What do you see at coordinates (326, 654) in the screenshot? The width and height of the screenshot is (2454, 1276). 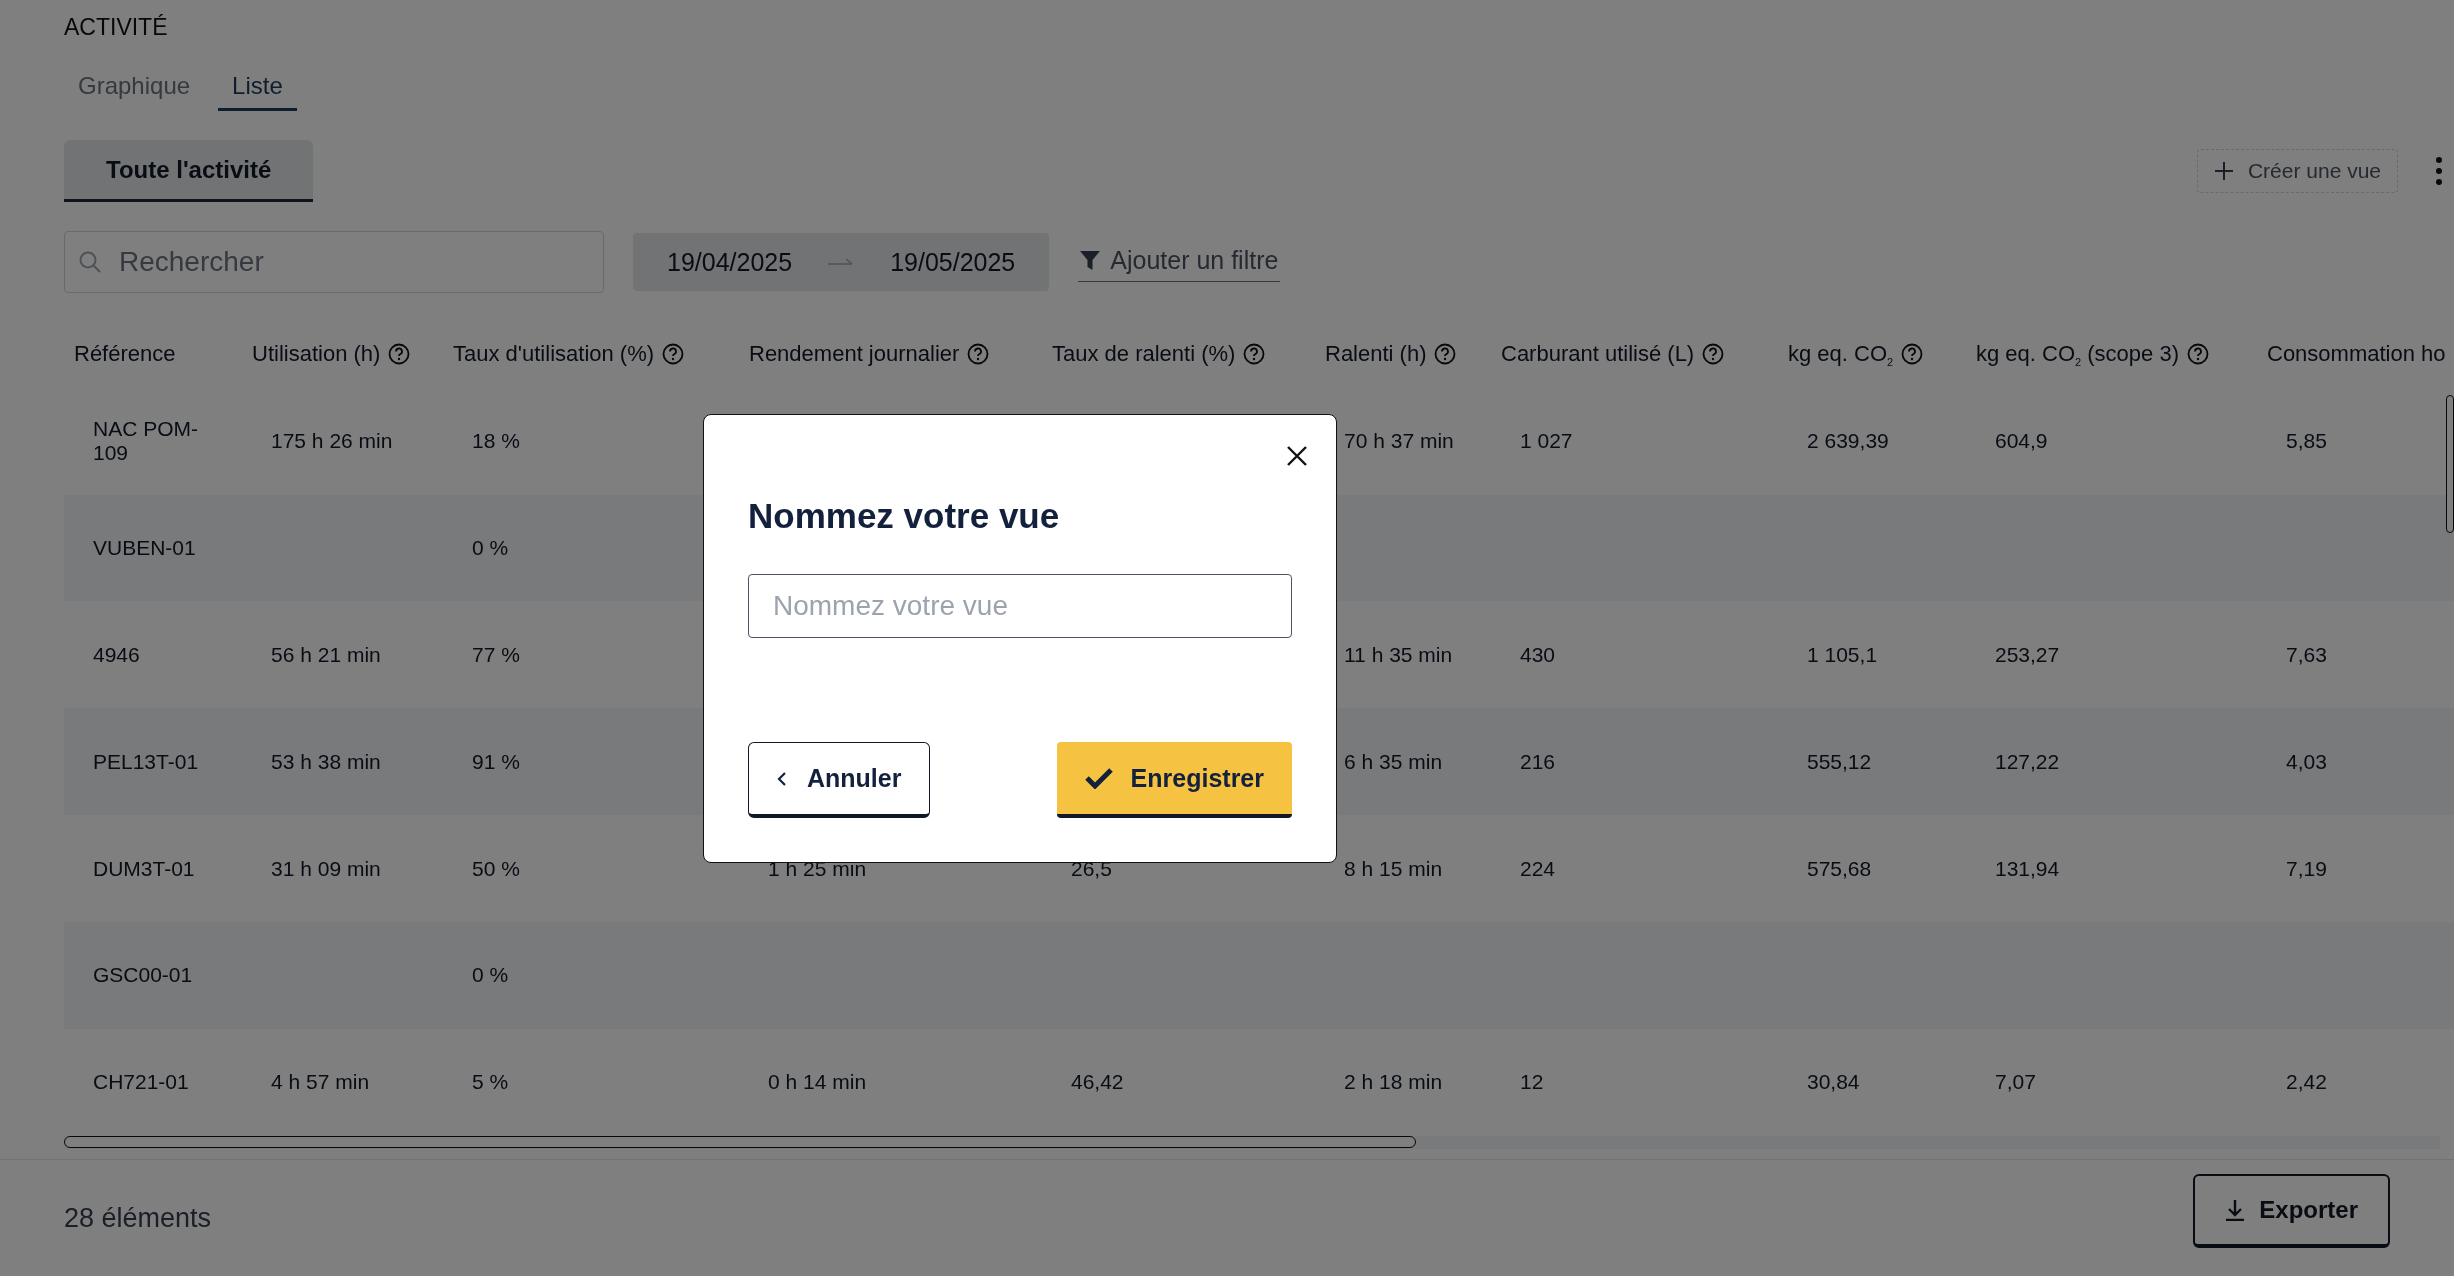 I see `table-cell: 56 h 21 min` at bounding box center [326, 654].